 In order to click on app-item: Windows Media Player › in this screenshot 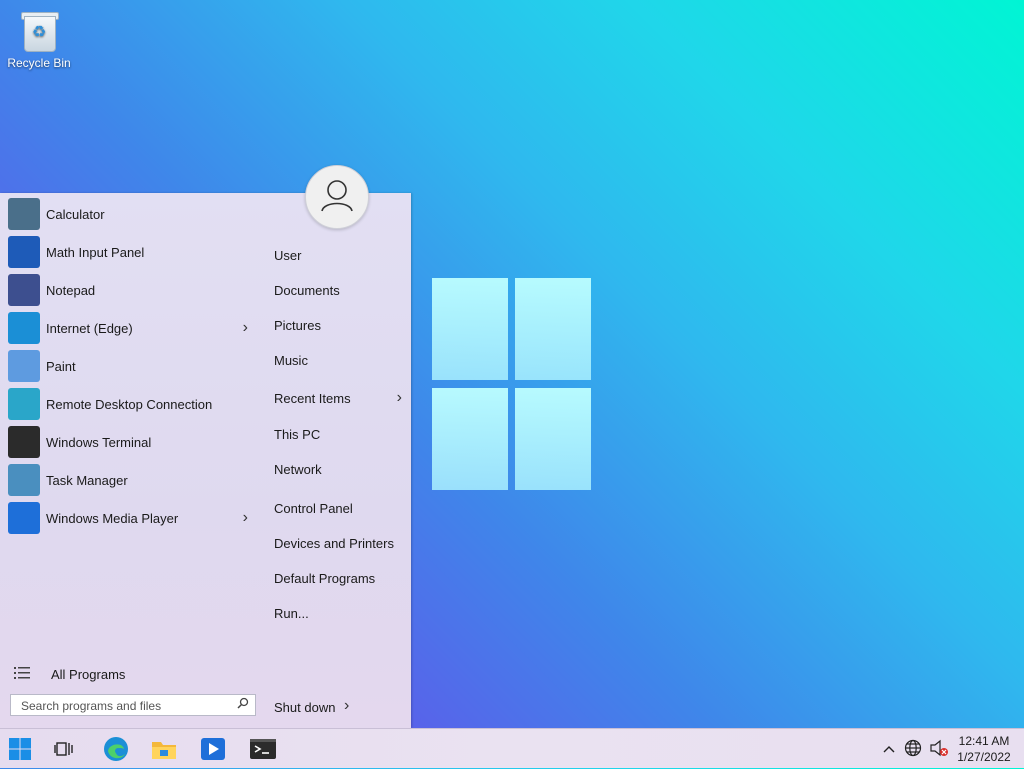, I will do `click(131, 518)`.